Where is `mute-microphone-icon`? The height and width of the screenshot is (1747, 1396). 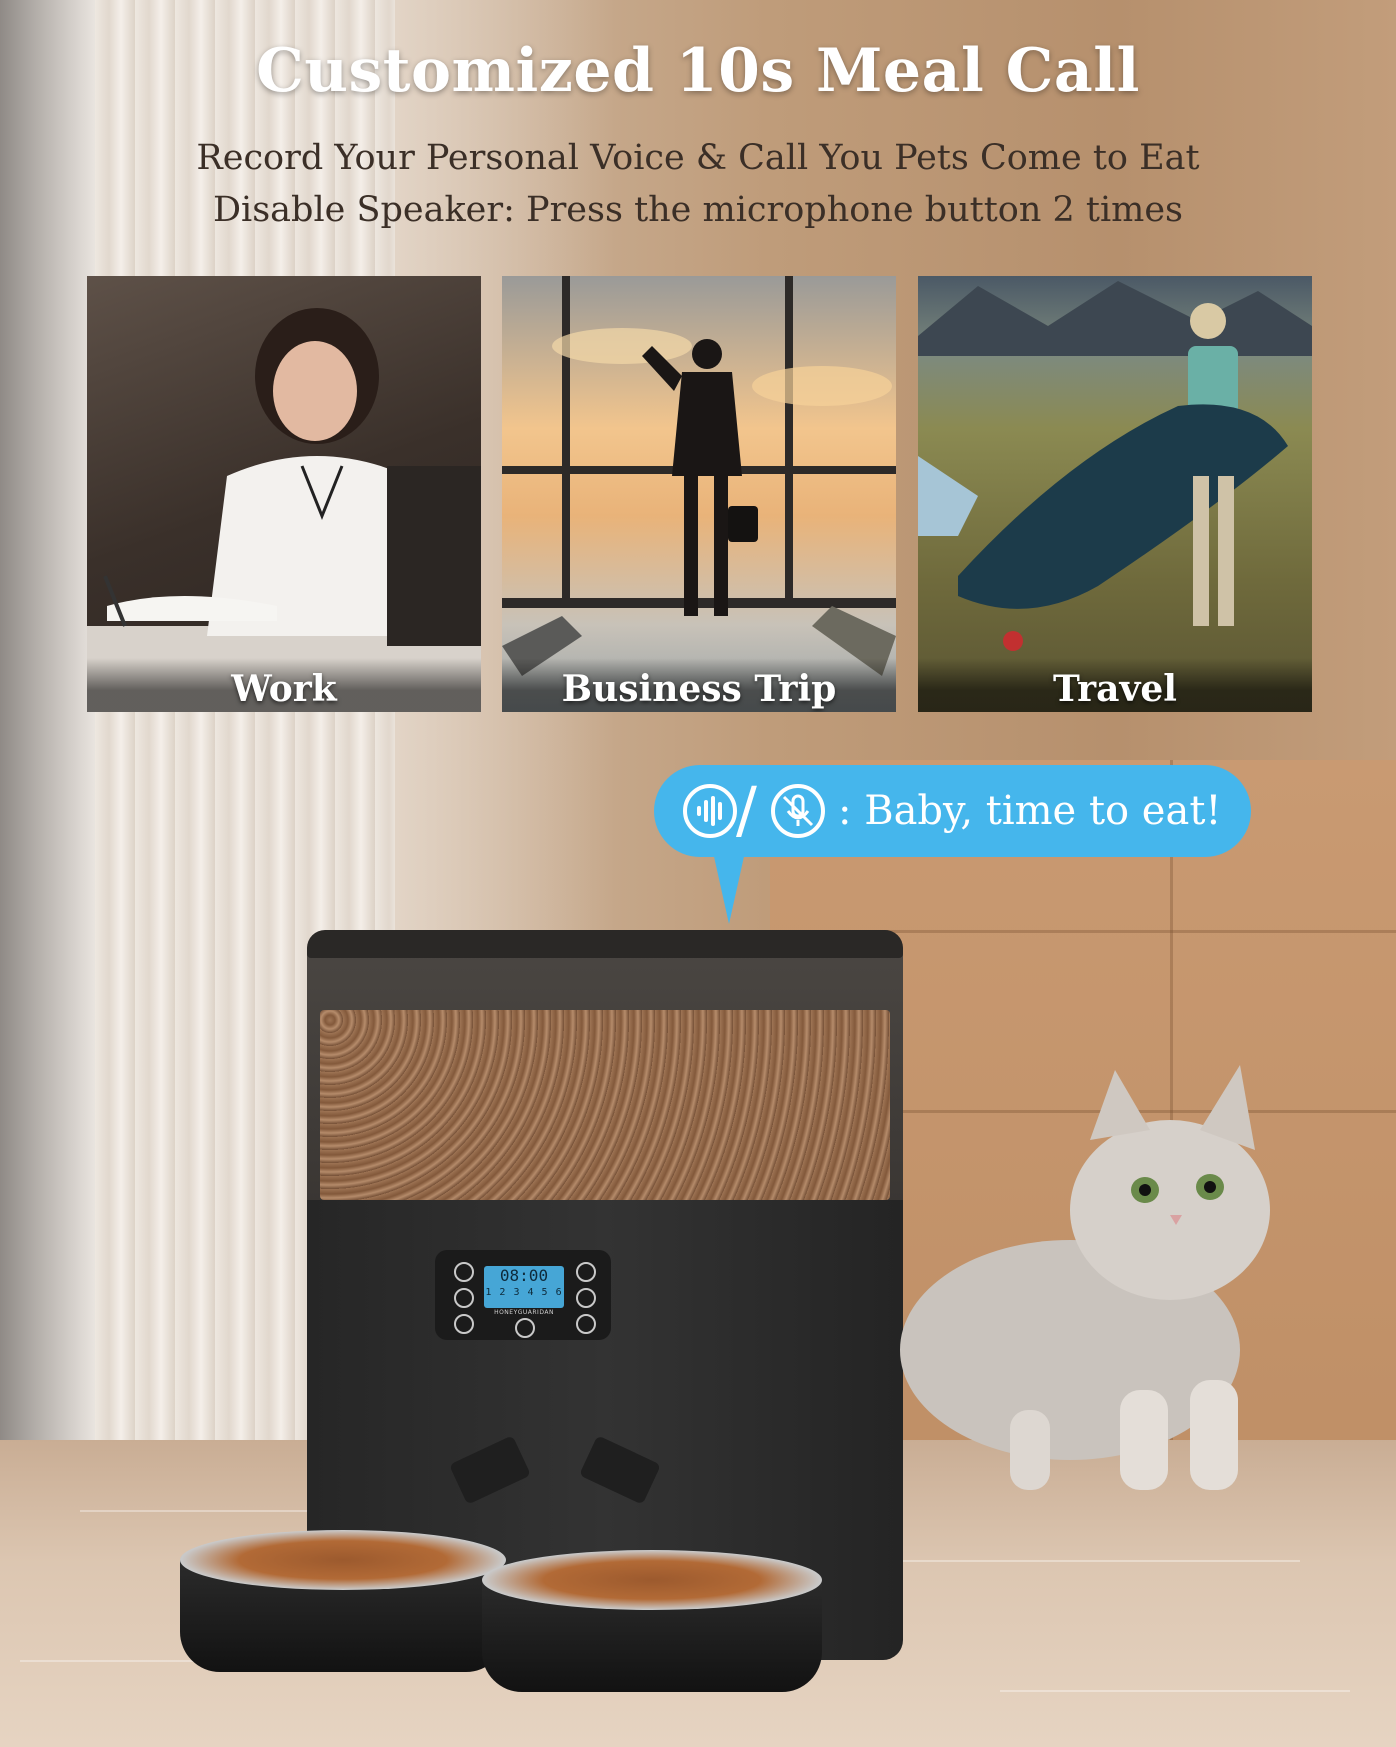
mute-microphone-icon is located at coordinates (798, 811).